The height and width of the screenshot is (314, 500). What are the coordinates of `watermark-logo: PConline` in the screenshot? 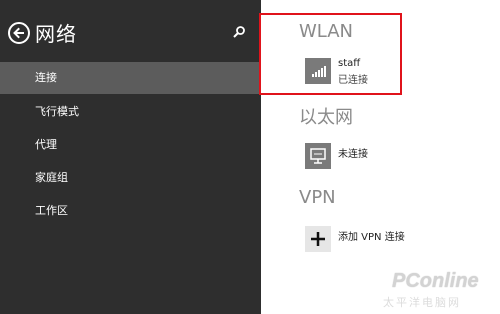 It's located at (435, 281).